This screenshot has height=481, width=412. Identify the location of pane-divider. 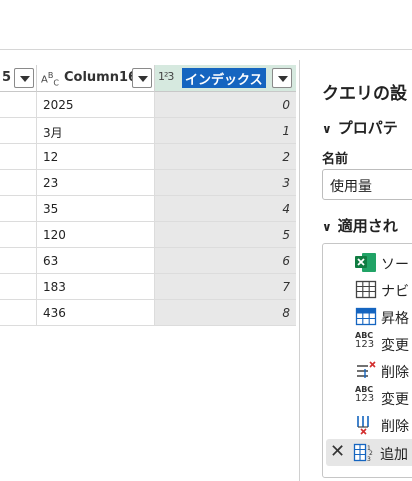
(299, 270).